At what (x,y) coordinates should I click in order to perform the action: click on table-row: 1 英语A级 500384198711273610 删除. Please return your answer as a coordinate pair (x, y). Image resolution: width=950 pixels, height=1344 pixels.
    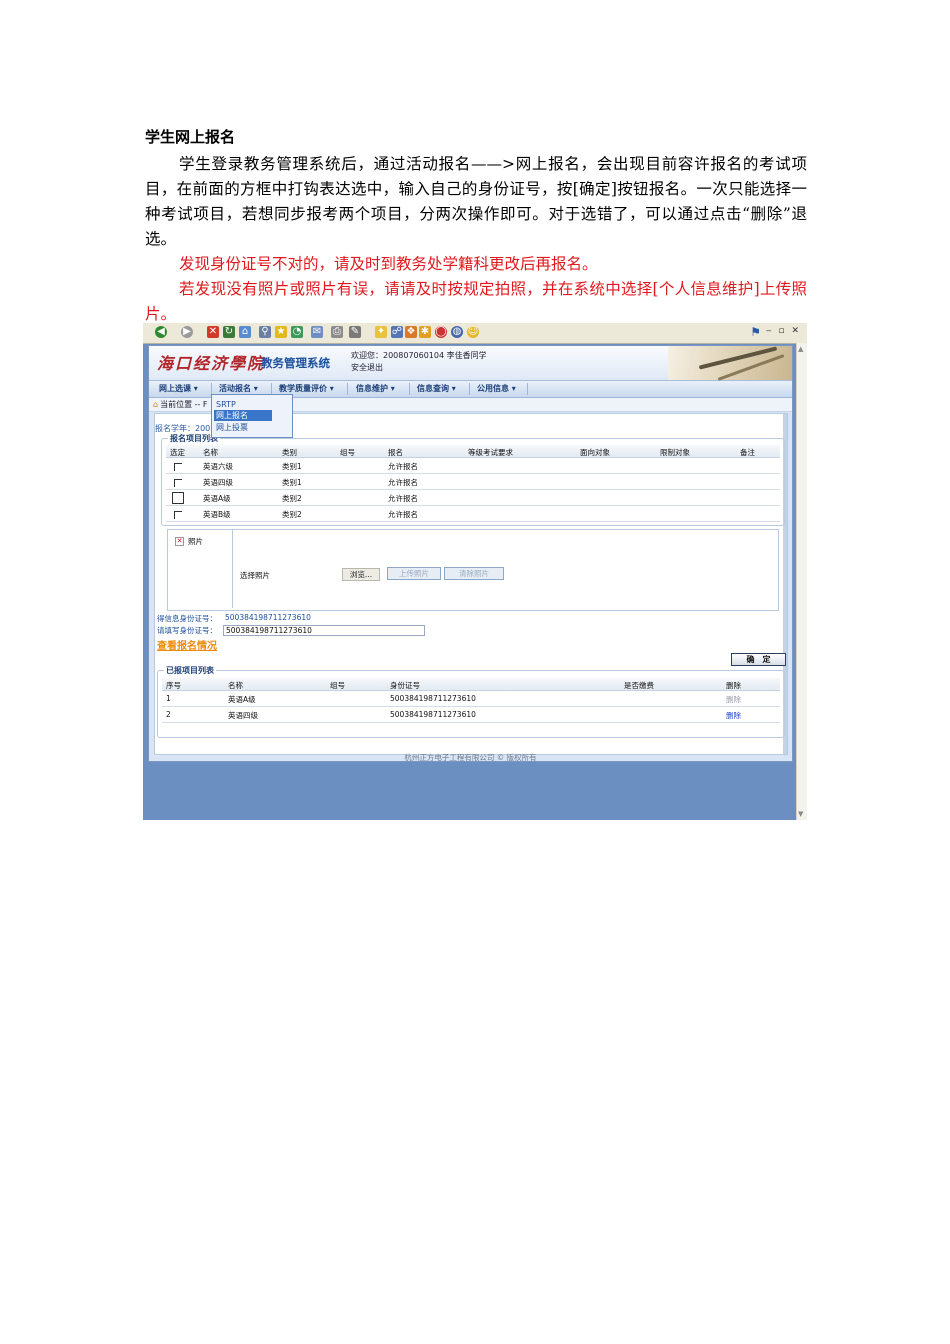
    Looking at the image, I should click on (471, 699).